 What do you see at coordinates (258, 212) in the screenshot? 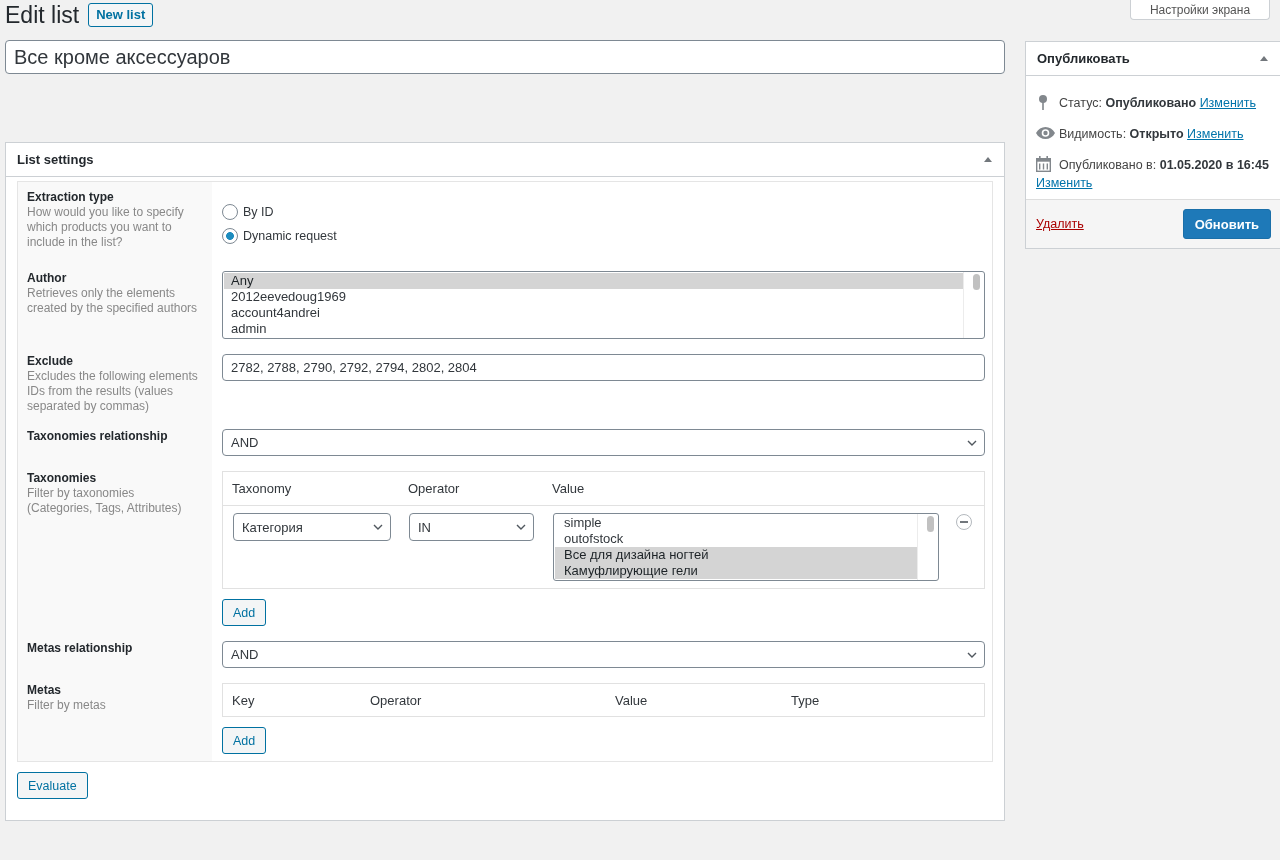
I see `radio-label: By ID` at bounding box center [258, 212].